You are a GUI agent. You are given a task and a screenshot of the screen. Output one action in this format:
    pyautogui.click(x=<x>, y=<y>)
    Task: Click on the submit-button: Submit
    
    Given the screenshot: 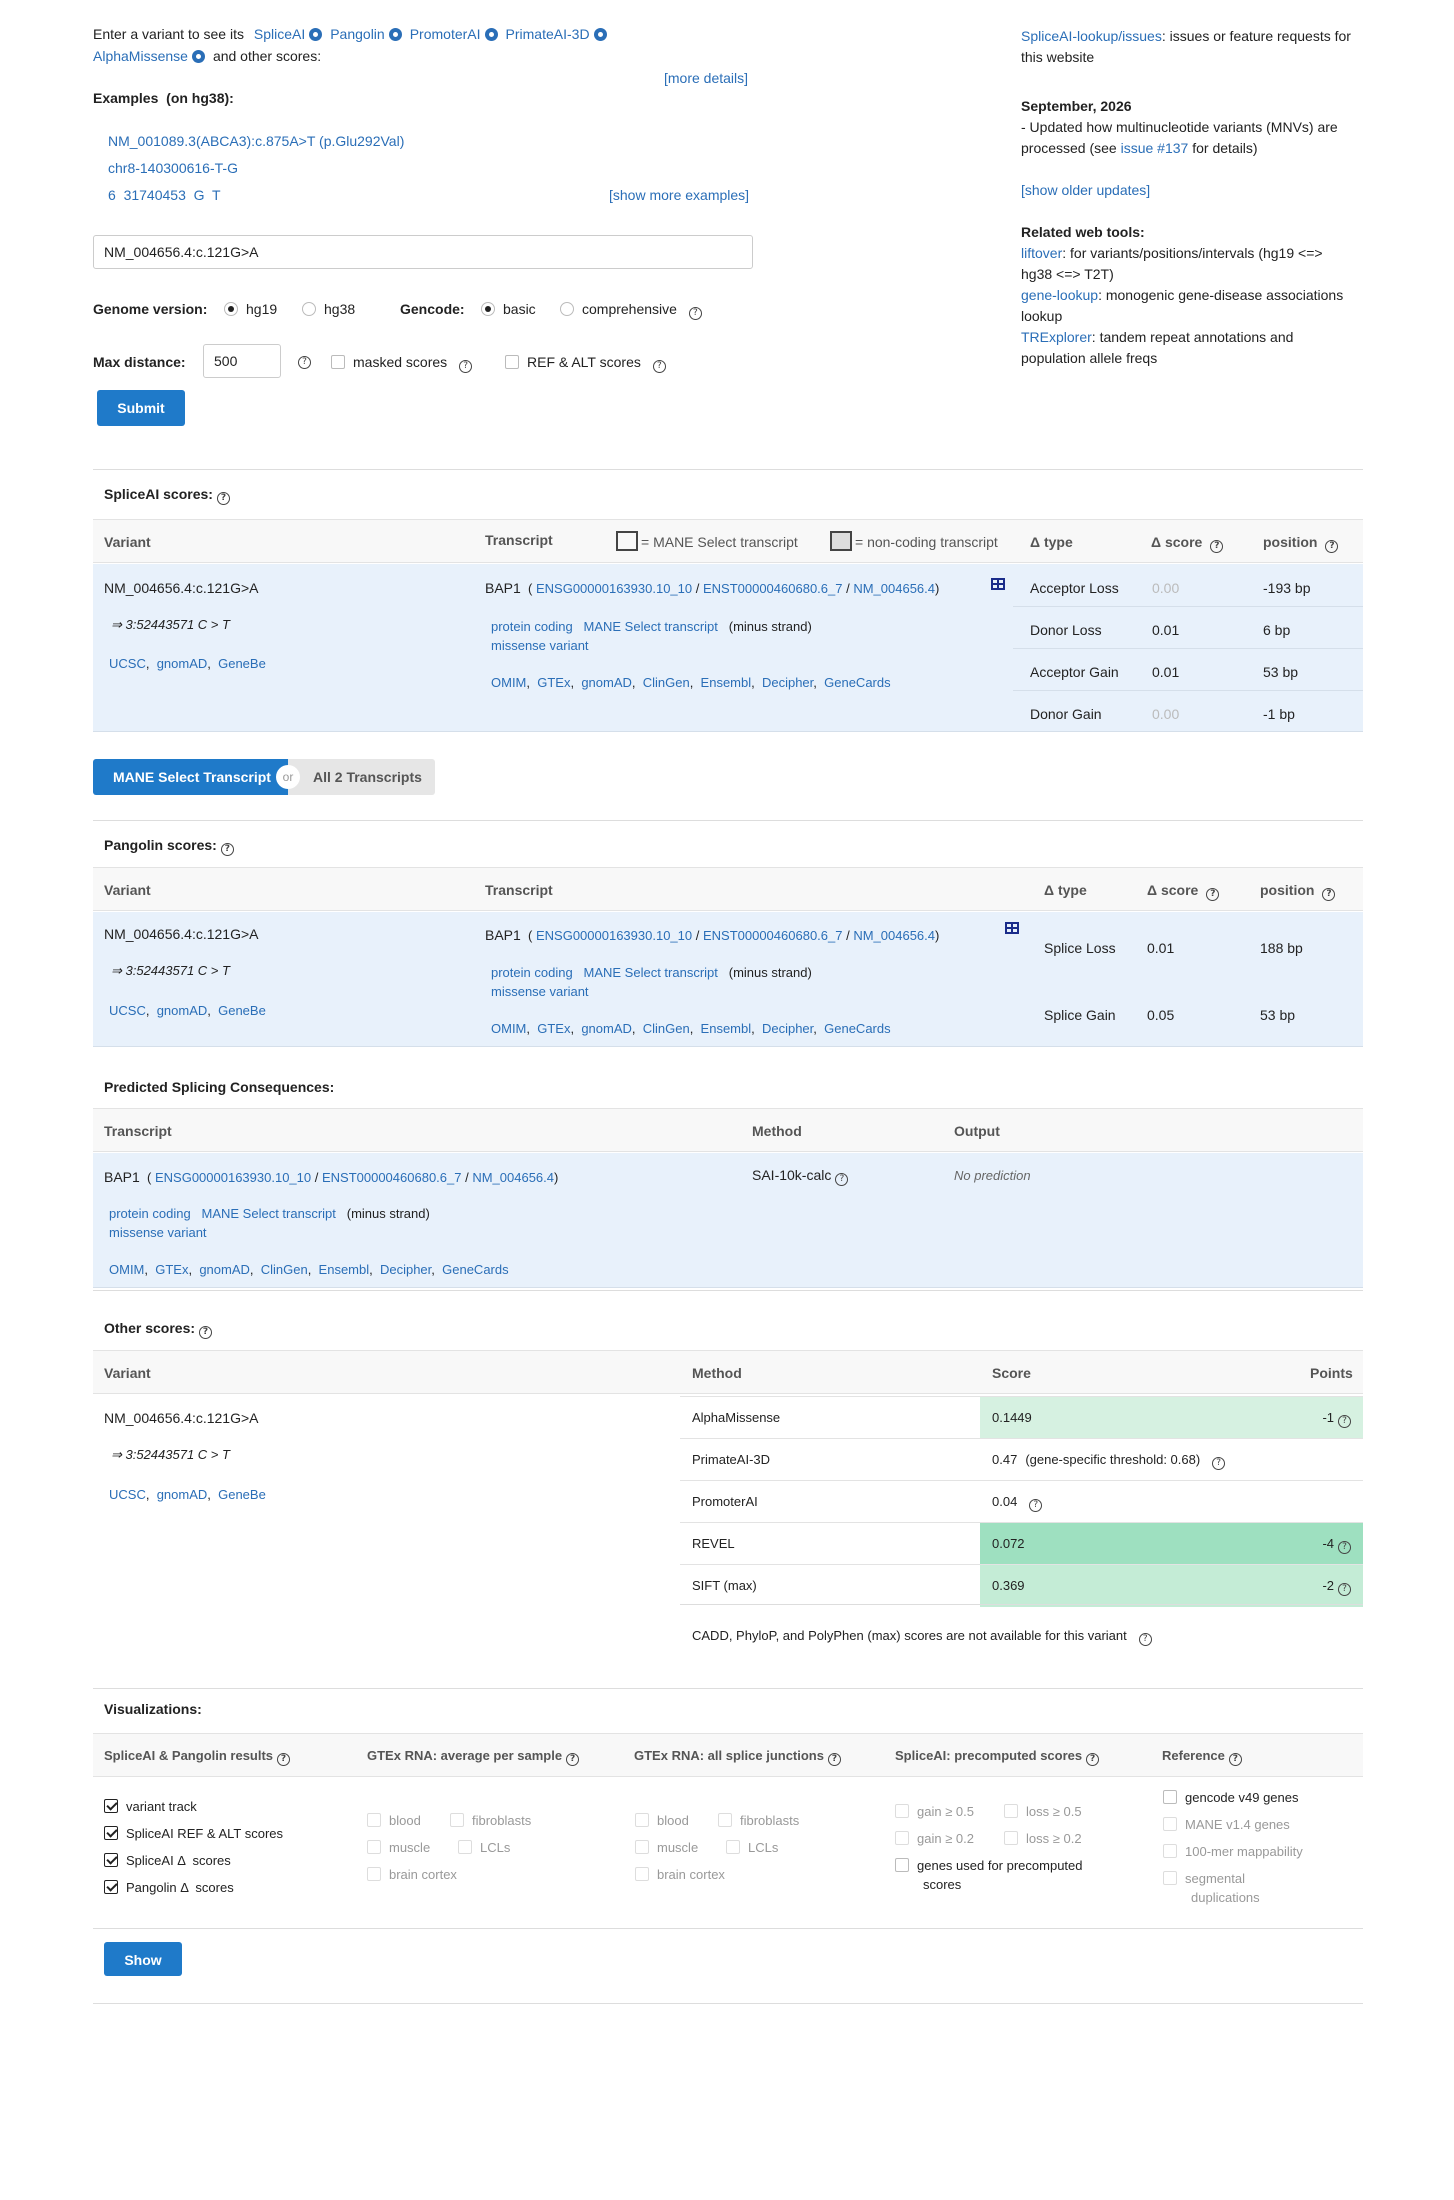 What is the action you would take?
    pyautogui.click(x=141, y=408)
    